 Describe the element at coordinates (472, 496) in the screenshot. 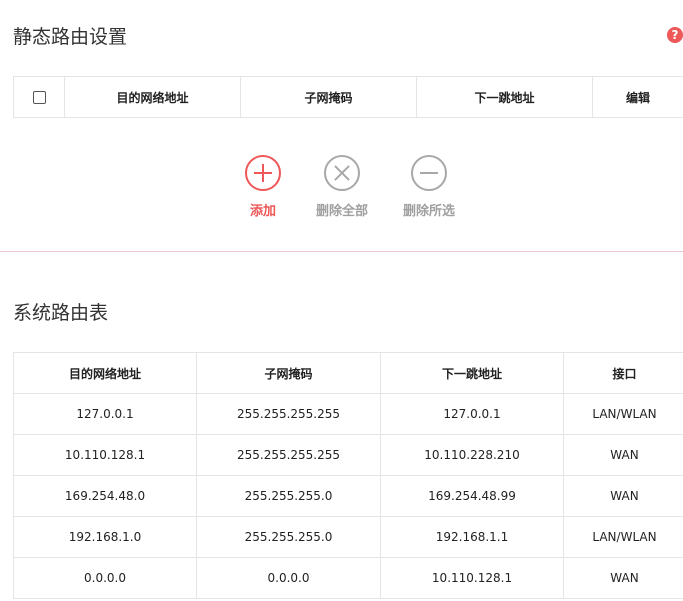

I see `next-hop-cell: 169.254.48.99` at that location.